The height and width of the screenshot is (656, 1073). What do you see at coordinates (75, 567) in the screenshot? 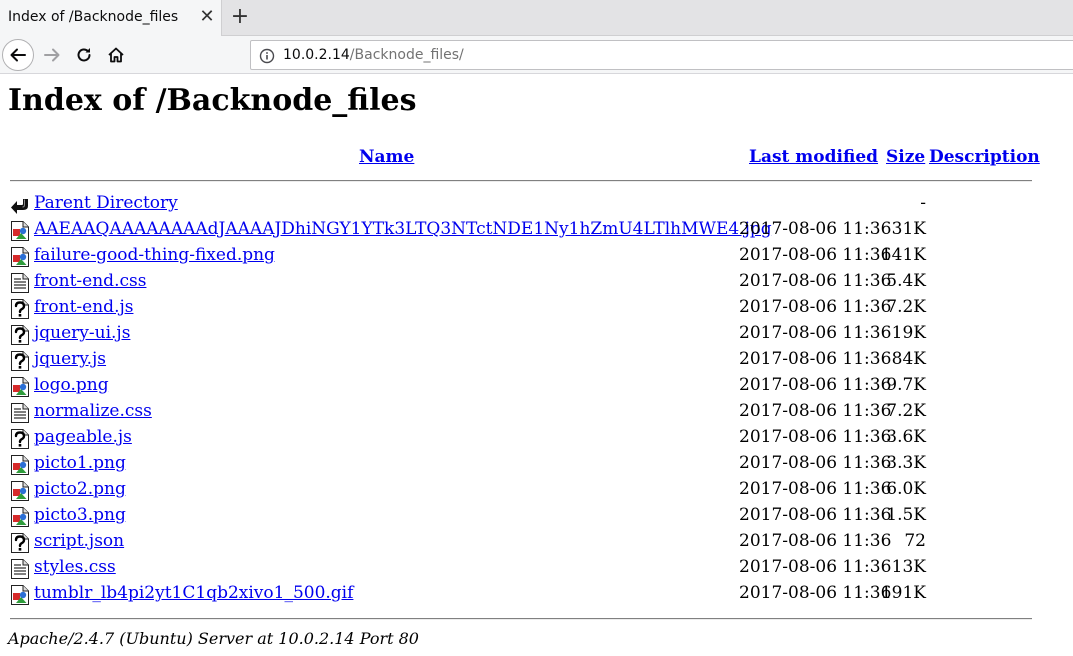
I see `file-link: styles.css` at bounding box center [75, 567].